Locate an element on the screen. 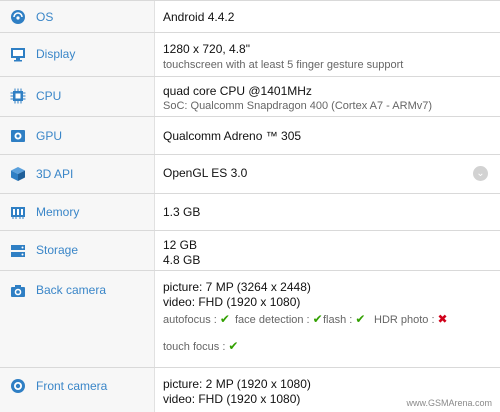 This screenshot has height=412, width=500. row-label: CPU is located at coordinates (48, 96).